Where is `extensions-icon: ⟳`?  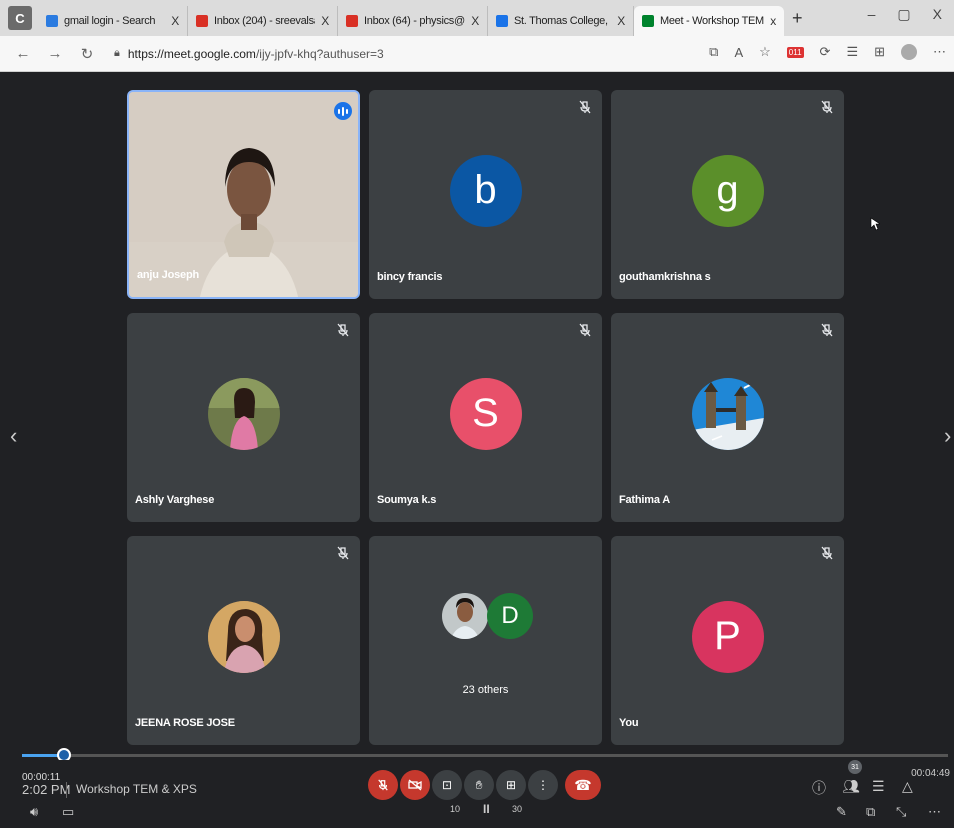
extensions-icon: ⟳ is located at coordinates (825, 52).